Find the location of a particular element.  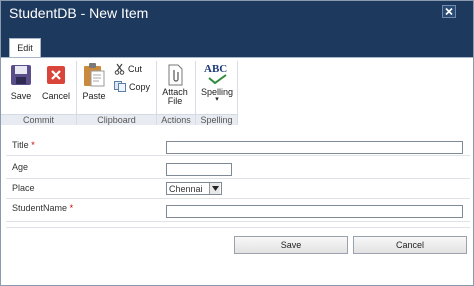

field-label-title: Title * is located at coordinates (23, 145).